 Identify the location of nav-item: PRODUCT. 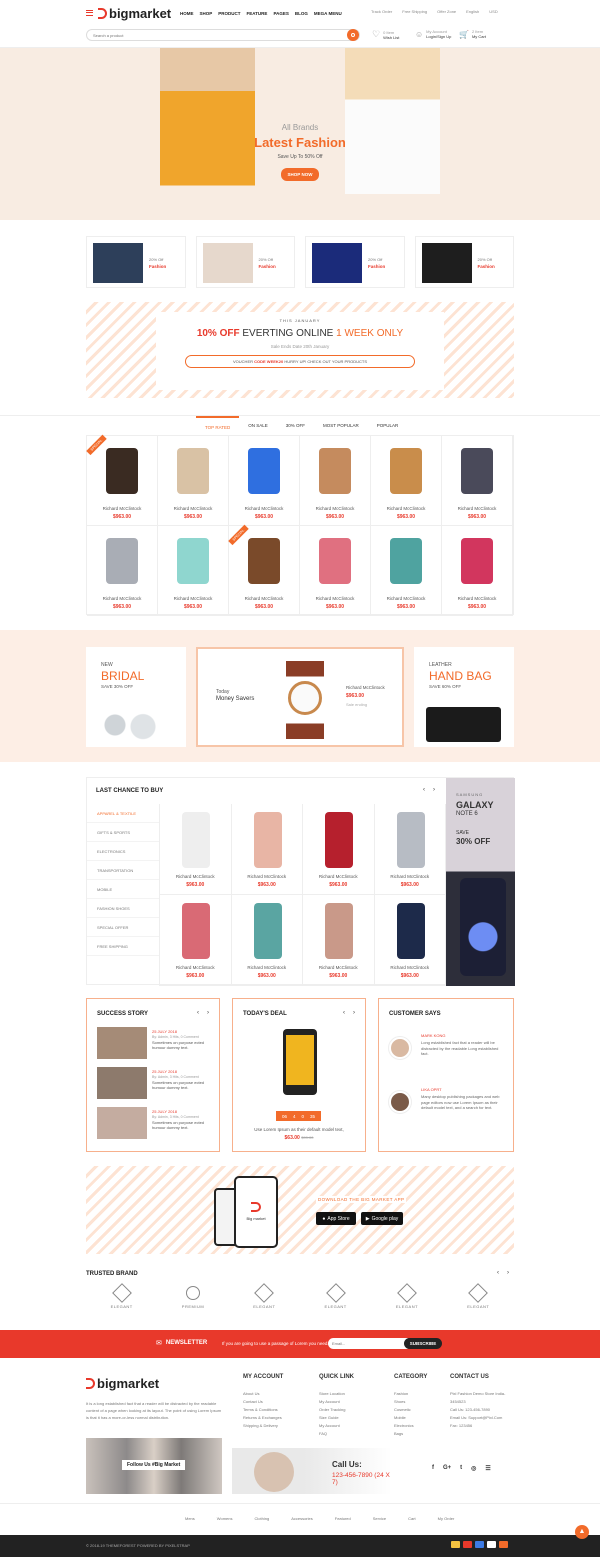
(229, 13).